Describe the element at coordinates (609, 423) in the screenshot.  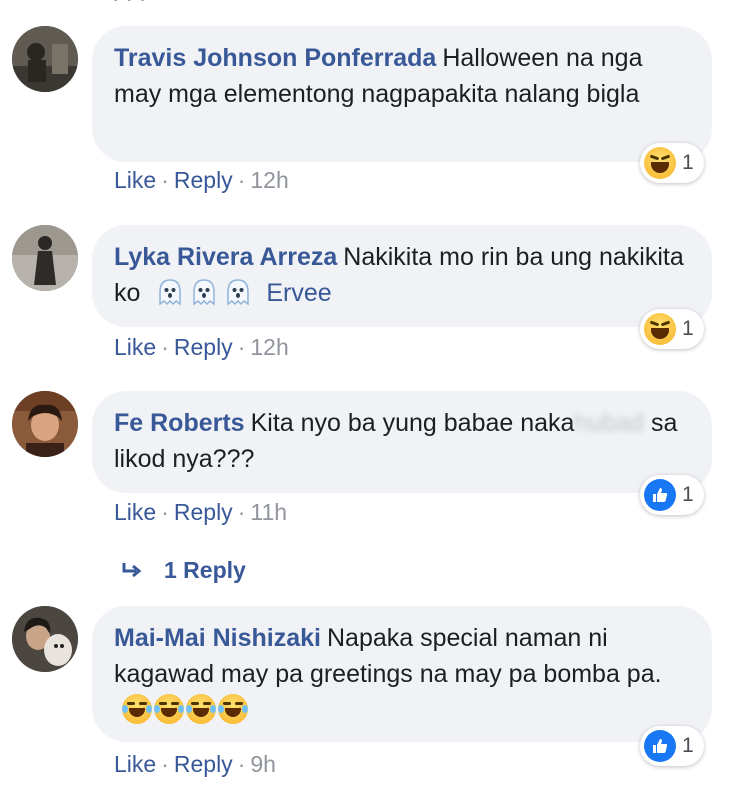
I see `censored-word: hubad` at that location.